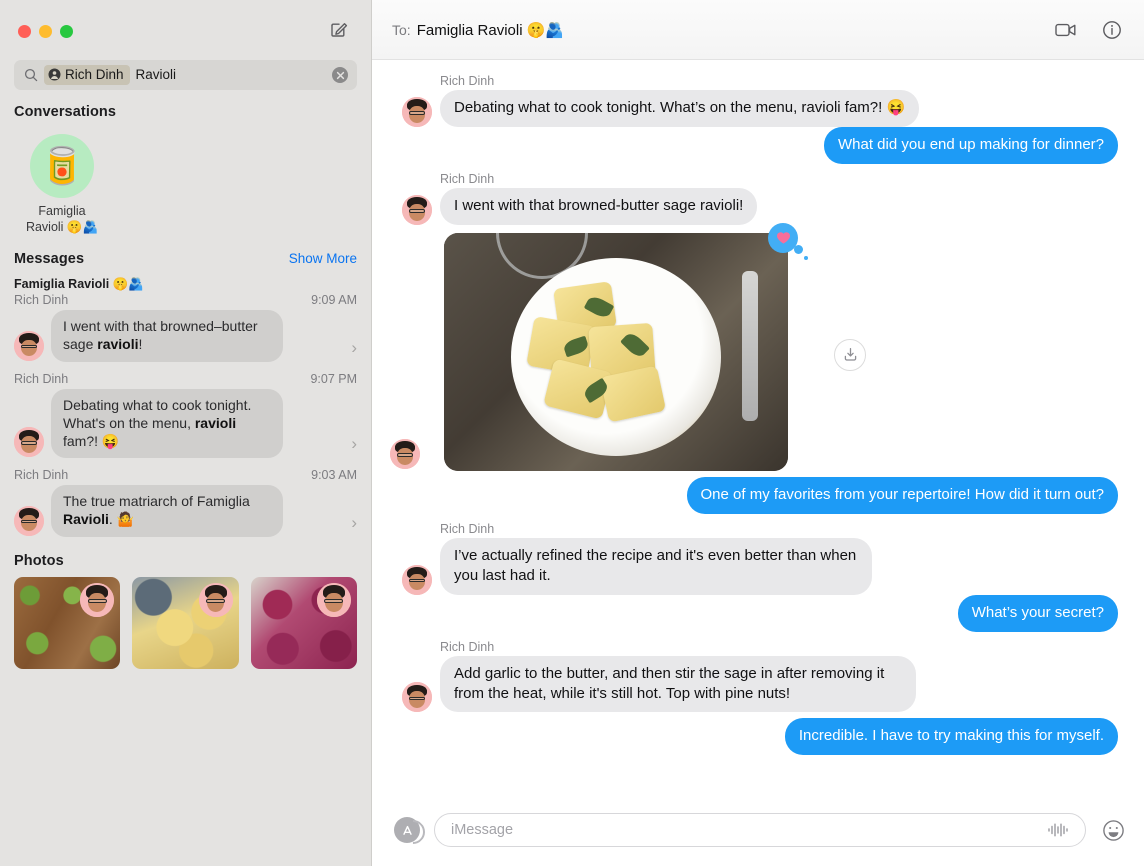 The height and width of the screenshot is (866, 1144). Describe the element at coordinates (323, 258) in the screenshot. I see `show-more-button: Show More` at that location.